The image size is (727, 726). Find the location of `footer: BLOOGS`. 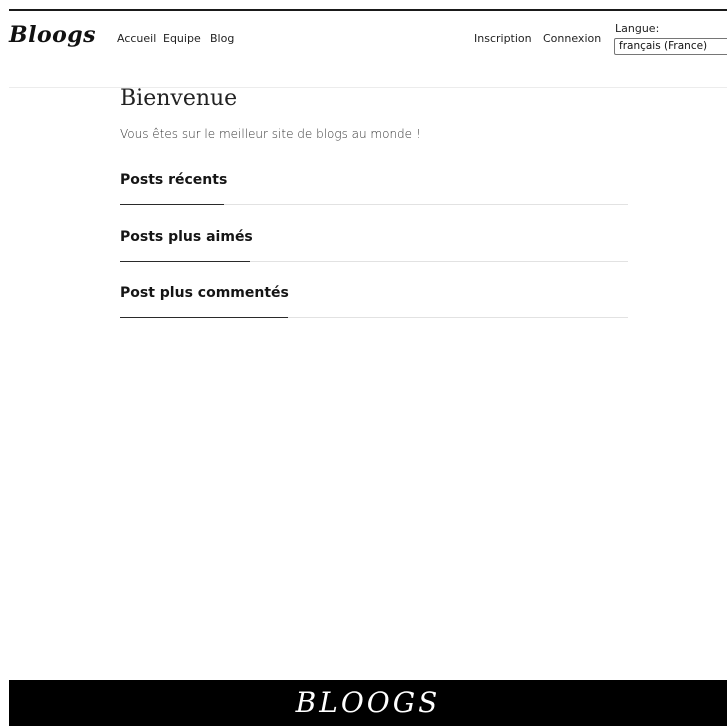

footer: BLOOGS is located at coordinates (368, 703).